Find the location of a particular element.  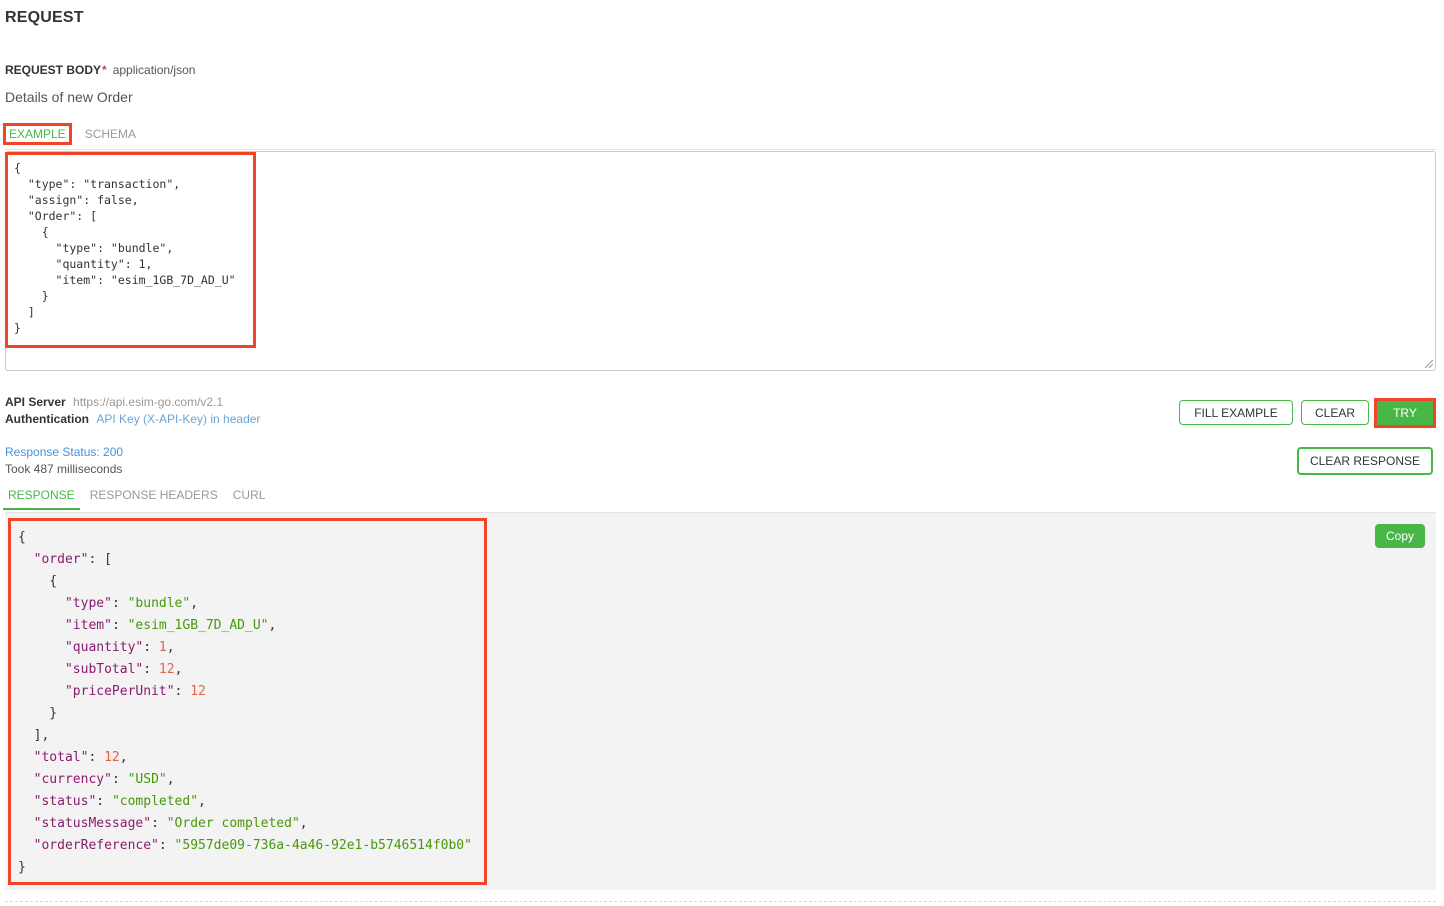

code-line: "total": 12, is located at coordinates (245, 758).